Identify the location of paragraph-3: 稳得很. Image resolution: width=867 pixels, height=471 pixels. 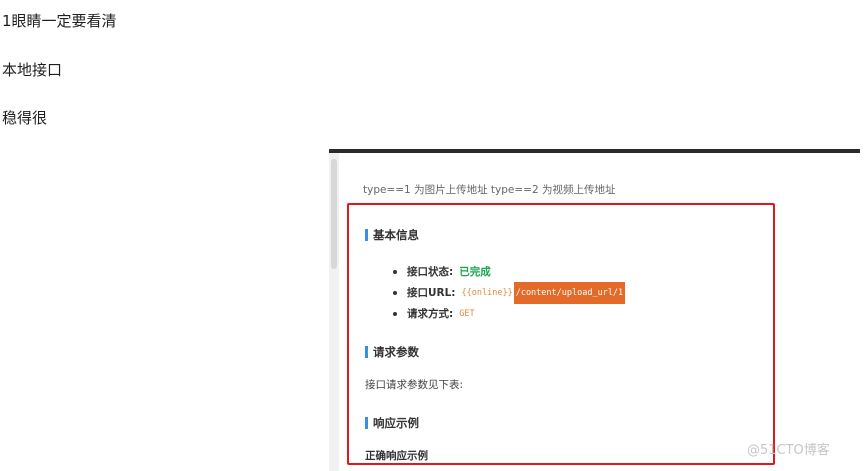
(25, 118).